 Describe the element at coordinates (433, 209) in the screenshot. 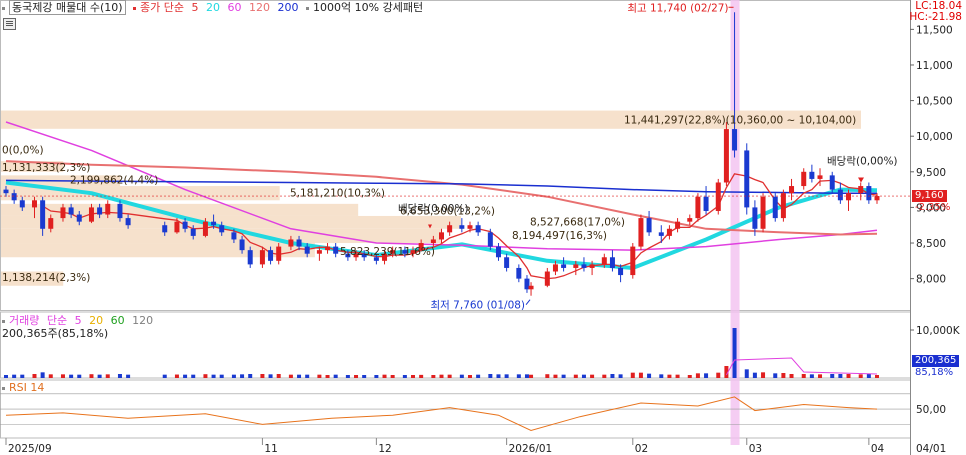

I see `dividend-annotation: 배당락(0.00%)` at that location.